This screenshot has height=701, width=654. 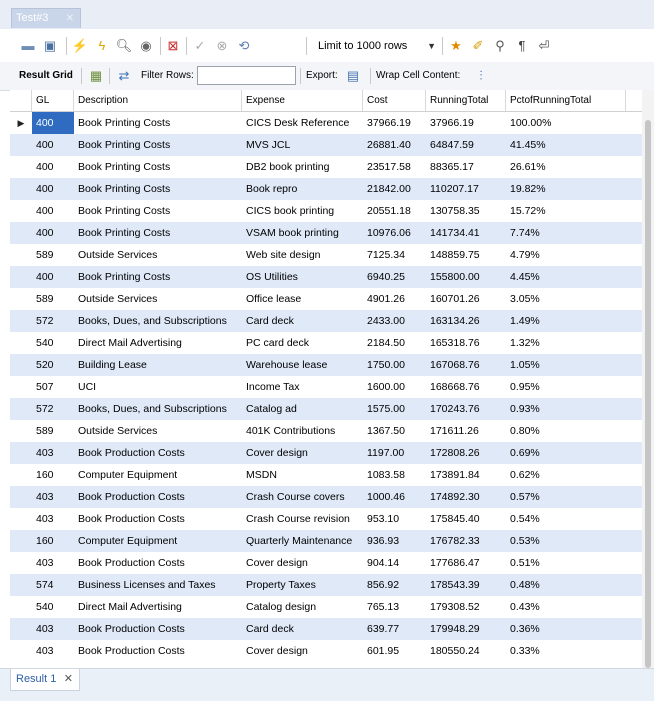 What do you see at coordinates (394, 100) in the screenshot?
I see `column-header: Cost` at bounding box center [394, 100].